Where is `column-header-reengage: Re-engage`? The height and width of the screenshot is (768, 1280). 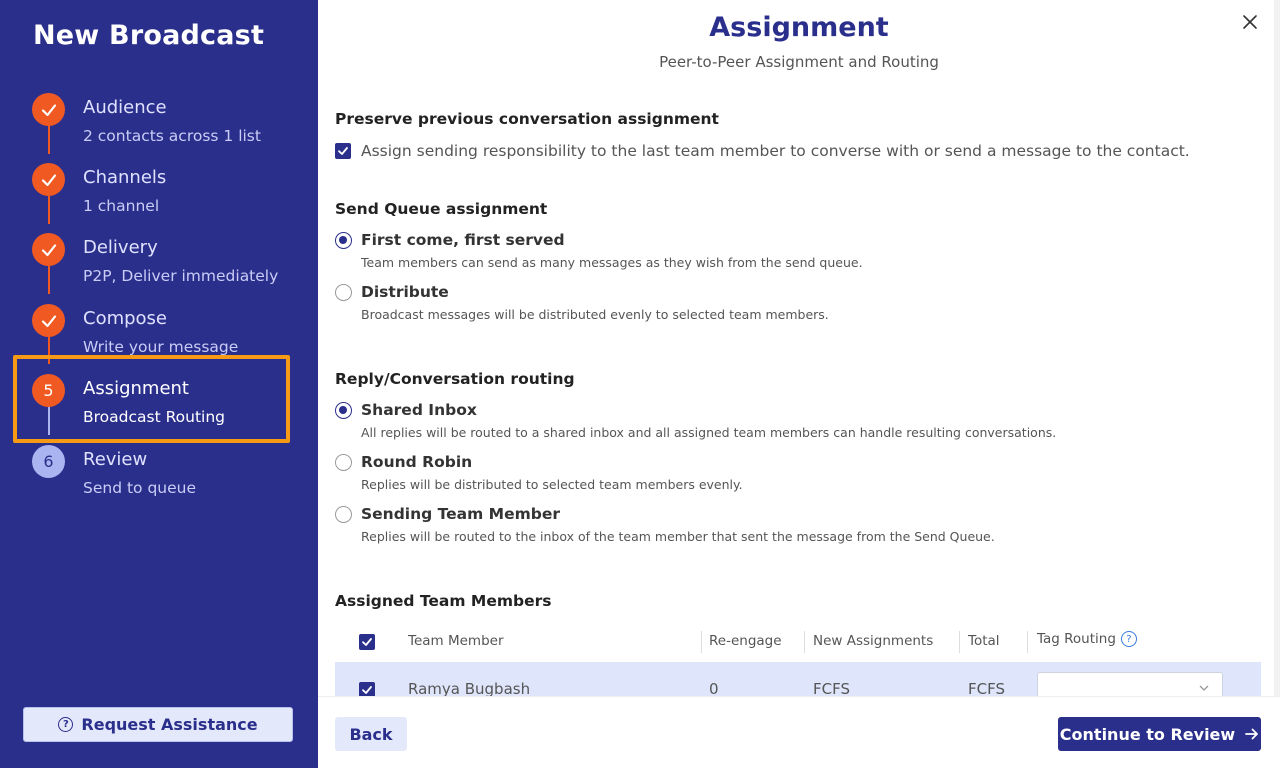 column-header-reengage: Re-engage is located at coordinates (745, 641).